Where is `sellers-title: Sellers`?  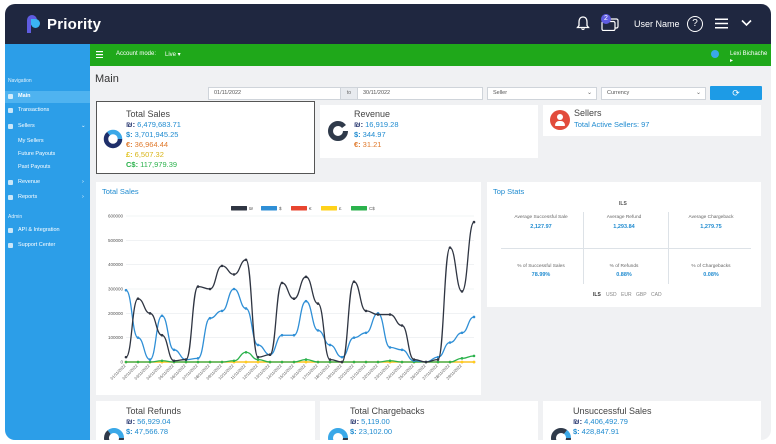 sellers-title: Sellers is located at coordinates (588, 113).